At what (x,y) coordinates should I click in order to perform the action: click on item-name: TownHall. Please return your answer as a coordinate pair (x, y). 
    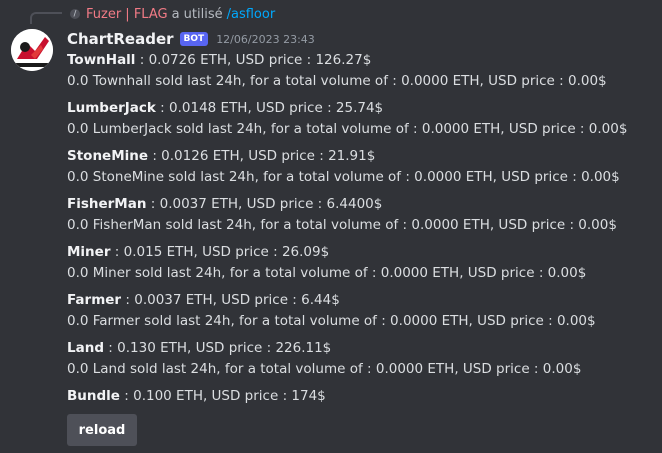
    Looking at the image, I should click on (101, 60).